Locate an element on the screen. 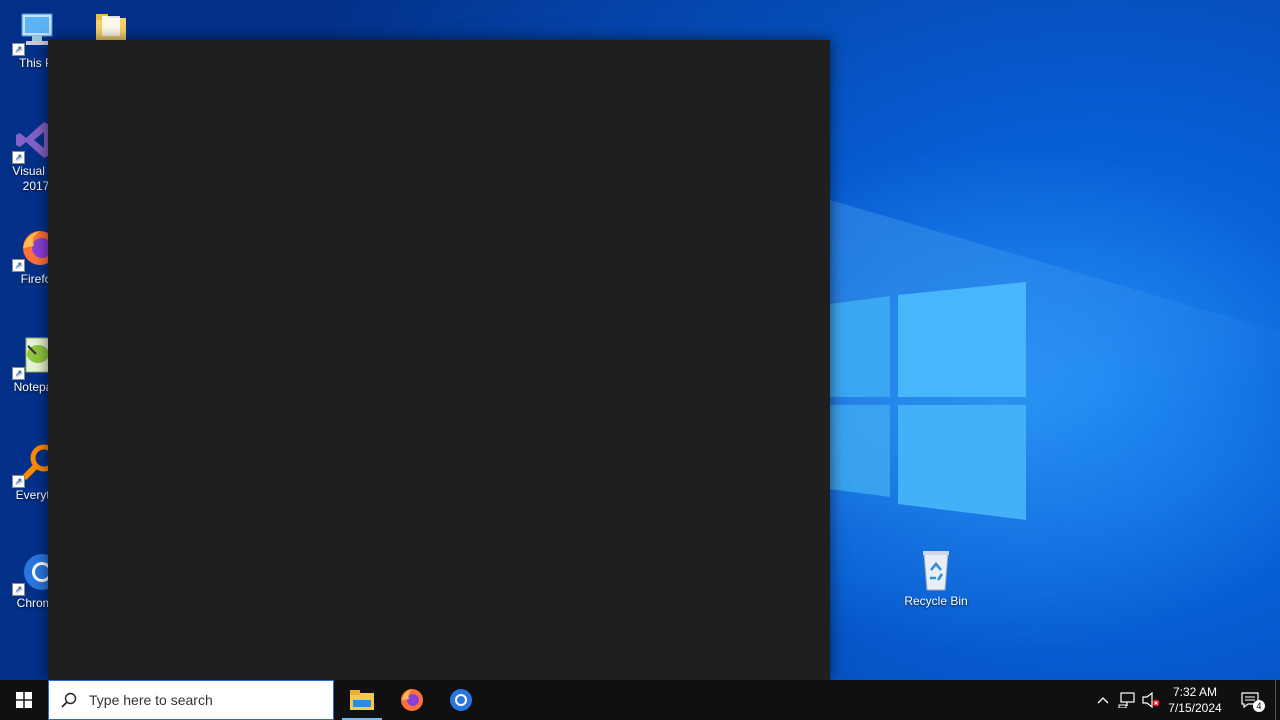 The image size is (1280, 720). show-hidden-icons-button is located at coordinates (1103, 700).